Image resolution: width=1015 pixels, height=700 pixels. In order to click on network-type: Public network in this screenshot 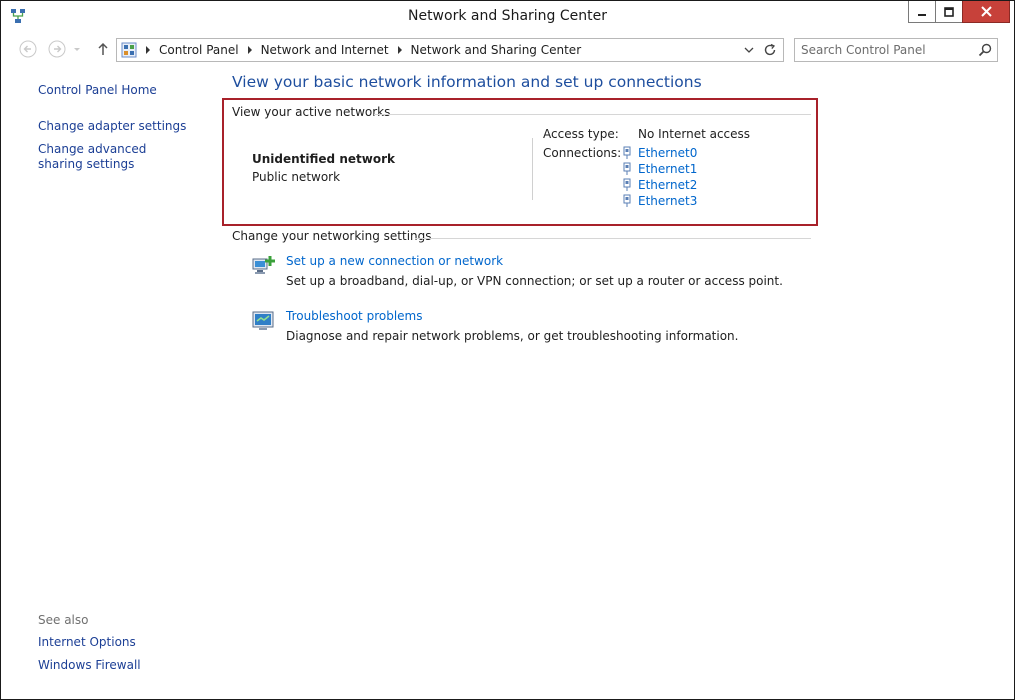, I will do `click(296, 177)`.